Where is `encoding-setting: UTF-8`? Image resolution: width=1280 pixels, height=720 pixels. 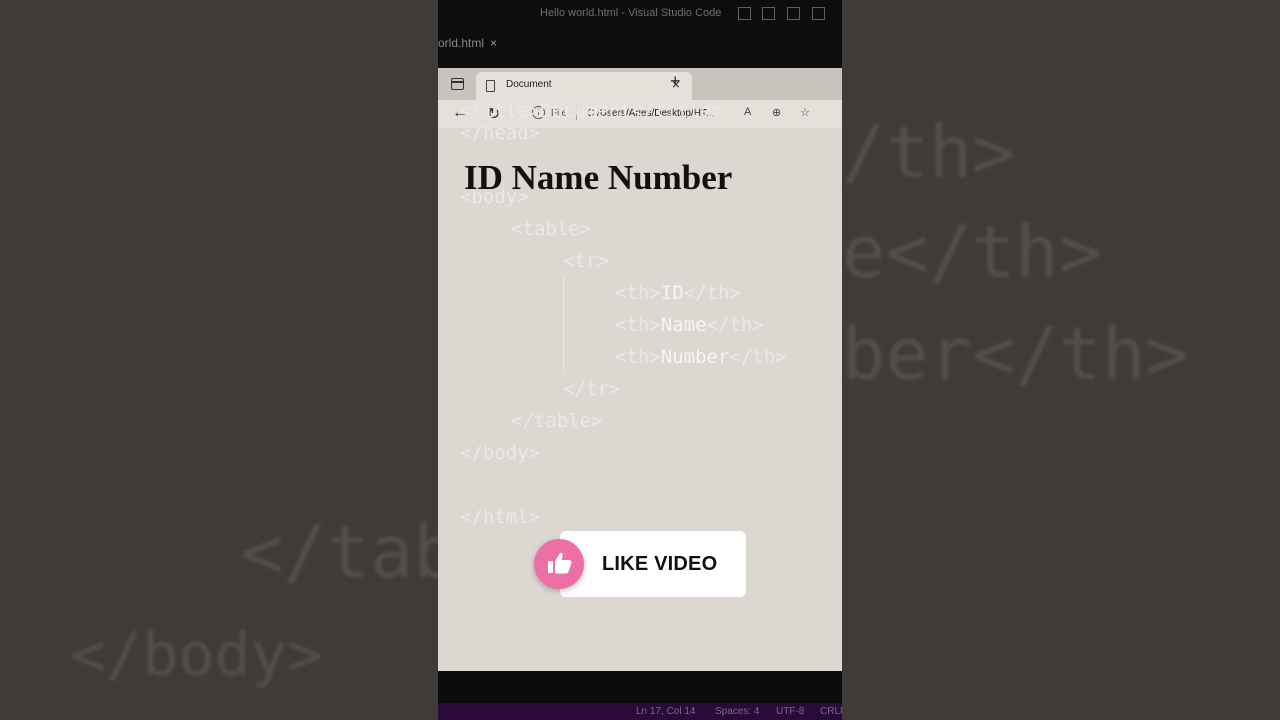 encoding-setting: UTF-8 is located at coordinates (790, 711).